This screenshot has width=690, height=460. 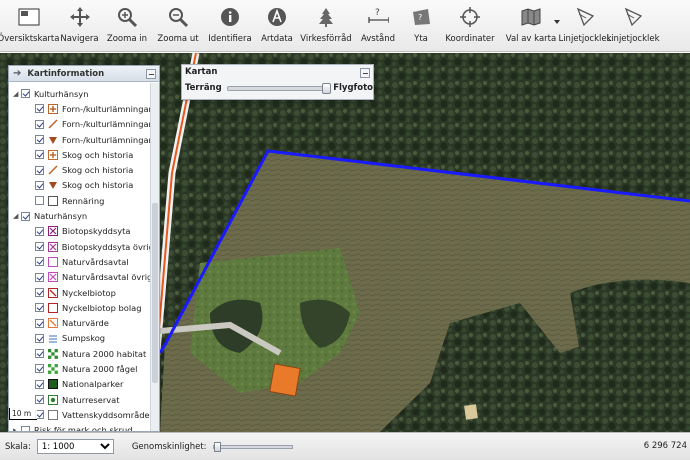 I want to click on tool-översiktskarta-button: Översiktskarta, so click(x=30, y=26).